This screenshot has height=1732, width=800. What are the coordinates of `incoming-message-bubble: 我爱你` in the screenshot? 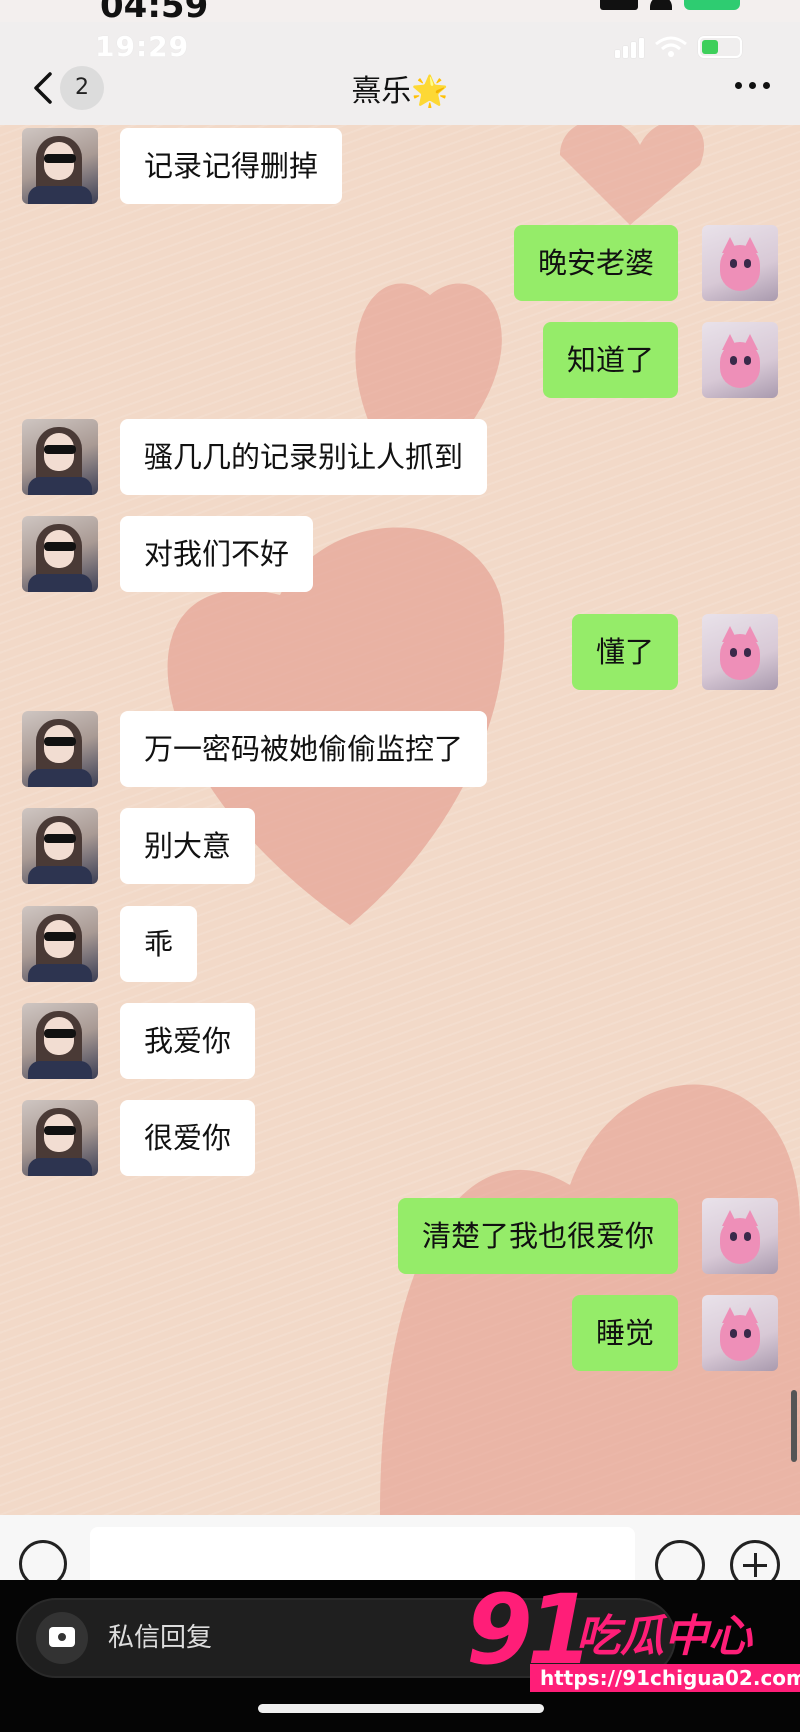 It's located at (188, 1041).